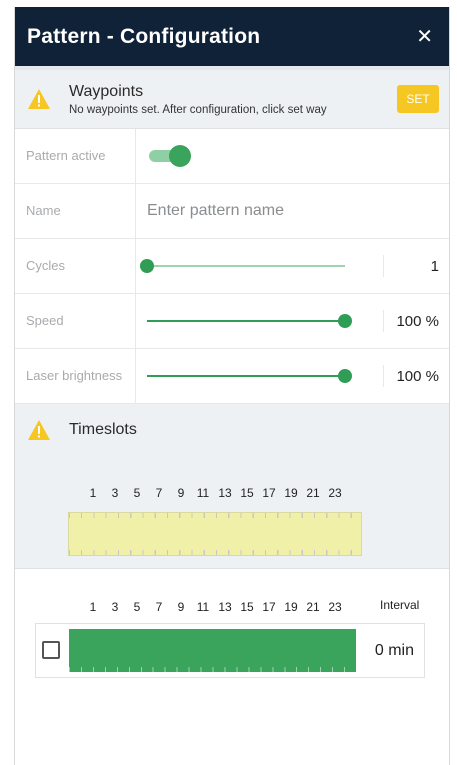  I want to click on timeslot-ticks-top, so click(215, 515).